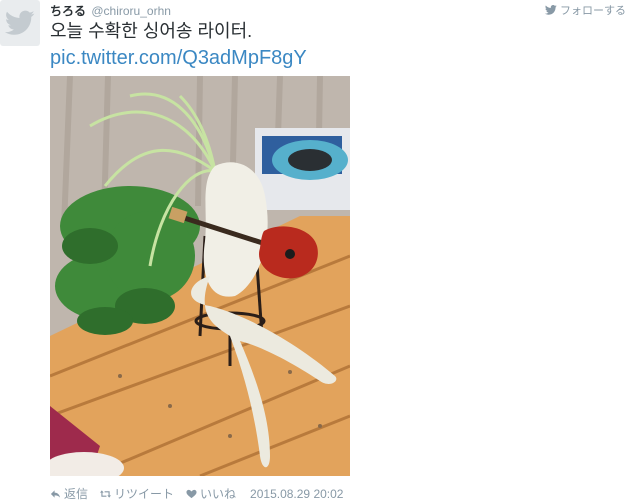  I want to click on heart-icon, so click(191, 493).